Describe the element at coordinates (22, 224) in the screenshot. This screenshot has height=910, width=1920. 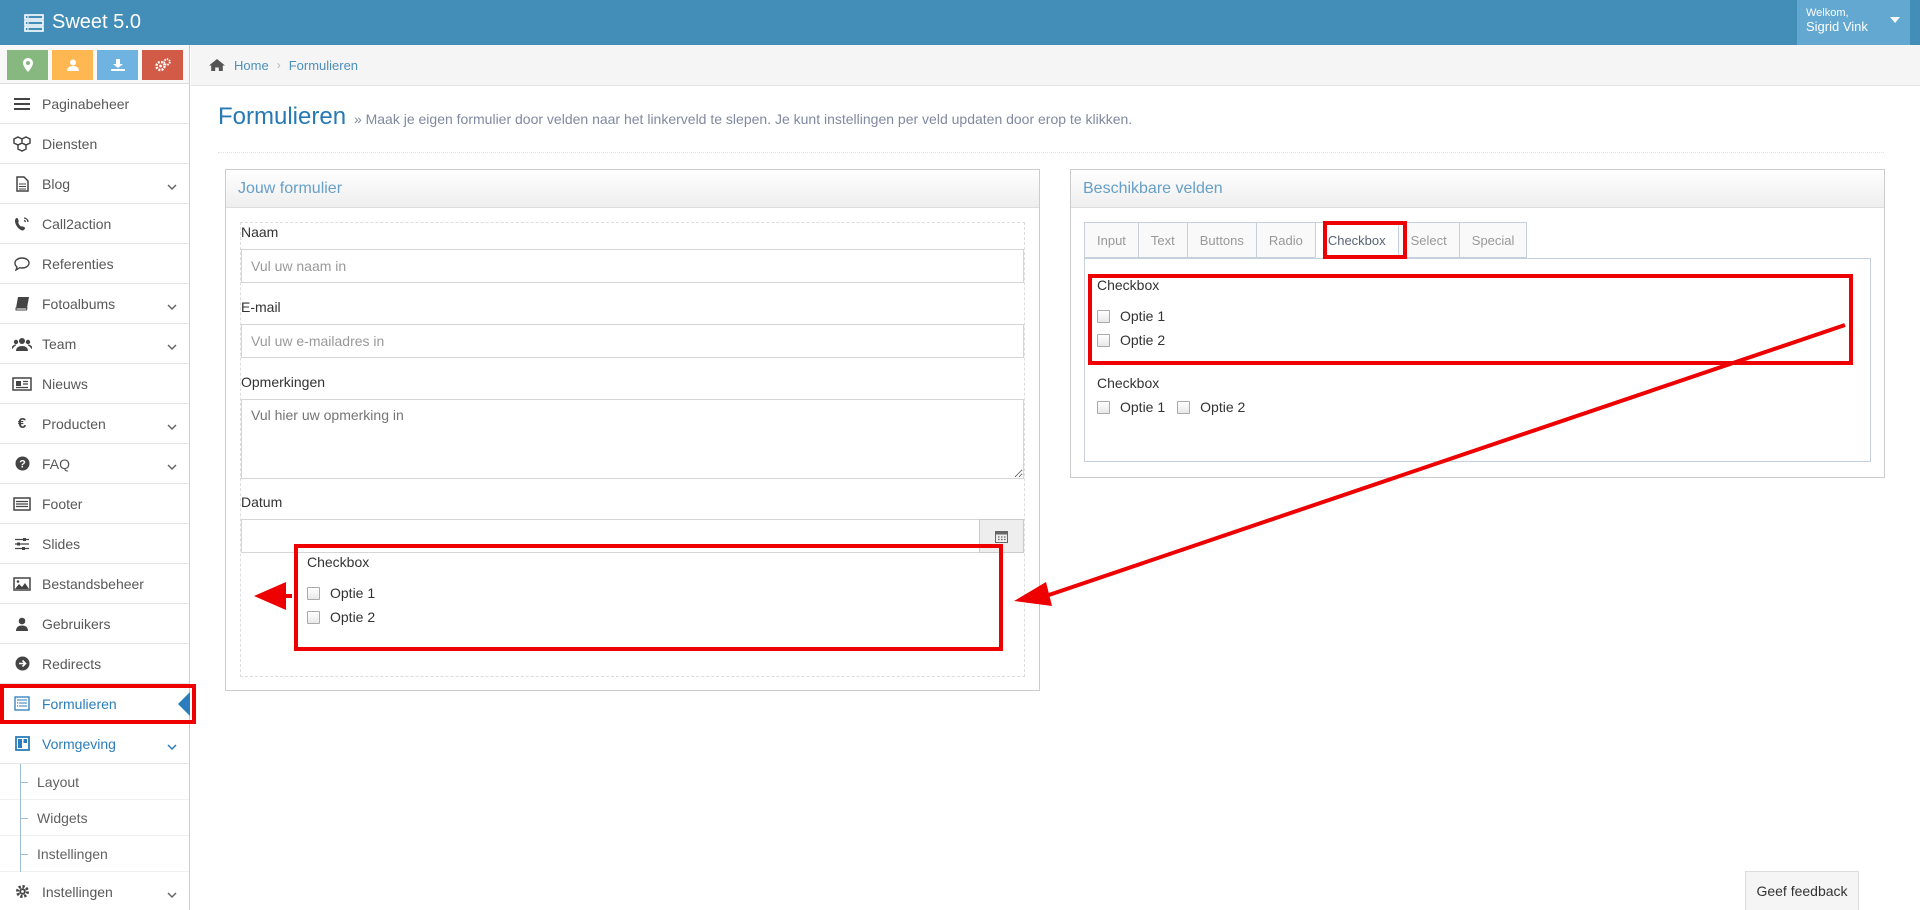
I see `phone-volume-icon` at that location.